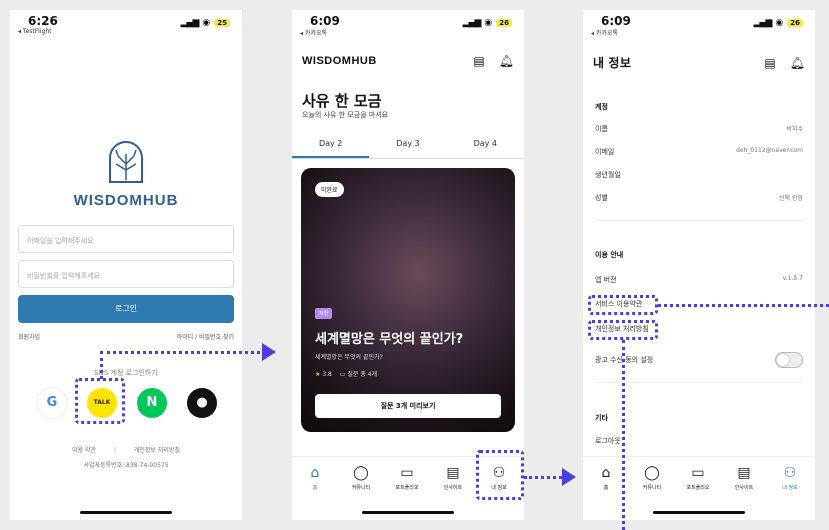 This screenshot has height=530, width=829. What do you see at coordinates (126, 239) in the screenshot?
I see `email-input: 이메일을 입력해주세요` at bounding box center [126, 239].